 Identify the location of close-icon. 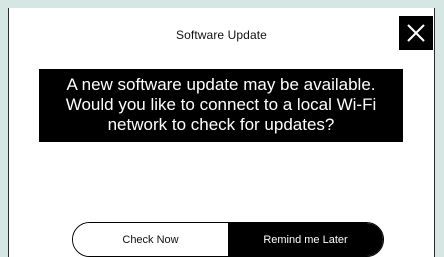
(416, 33).